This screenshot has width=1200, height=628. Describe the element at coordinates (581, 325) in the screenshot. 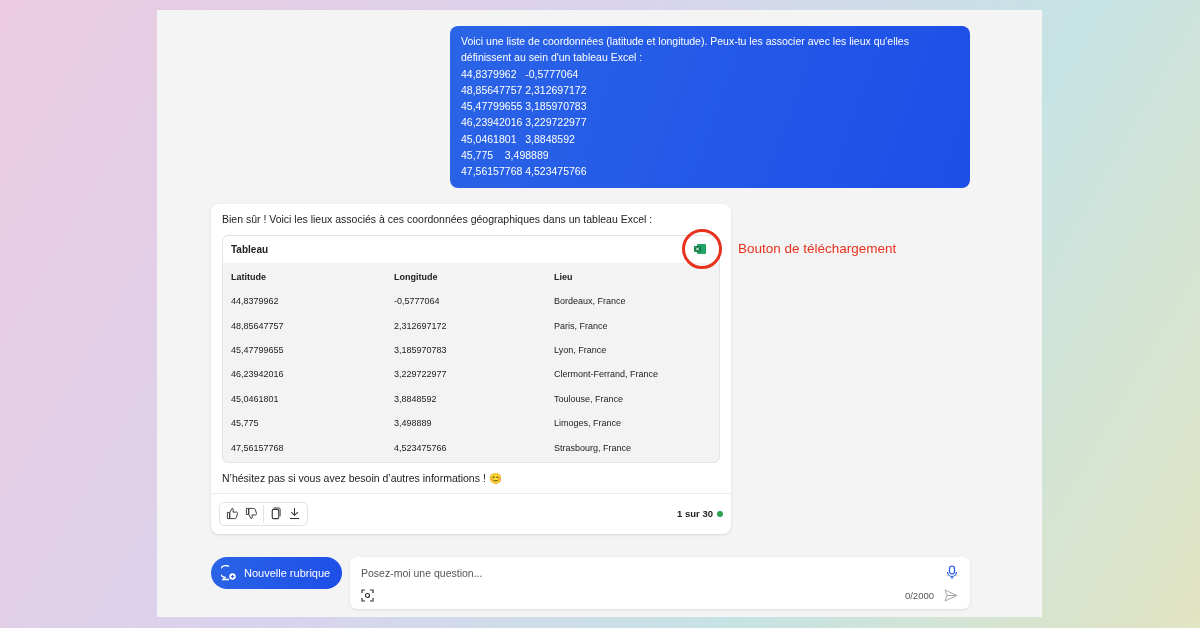

I see `table-cell-text: Paris, France` at that location.